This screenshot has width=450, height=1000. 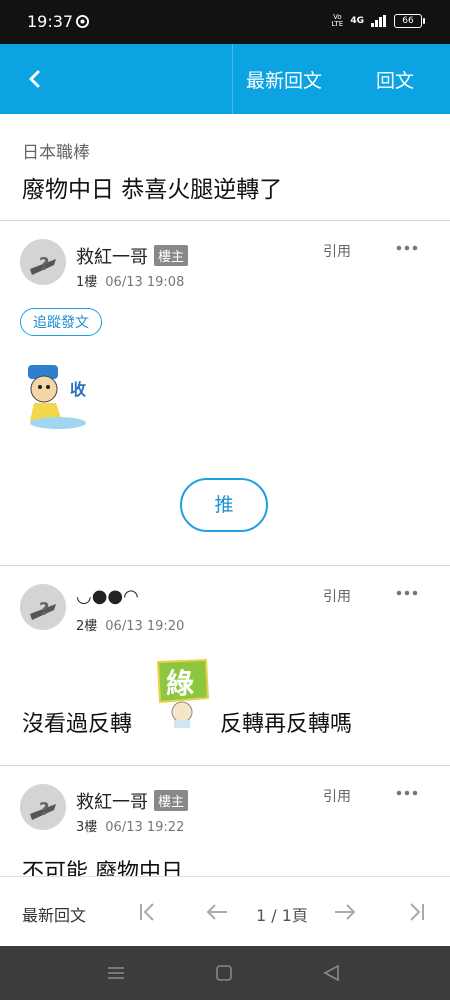 What do you see at coordinates (87, 626) in the screenshot?
I see `floor-number: 2樓` at bounding box center [87, 626].